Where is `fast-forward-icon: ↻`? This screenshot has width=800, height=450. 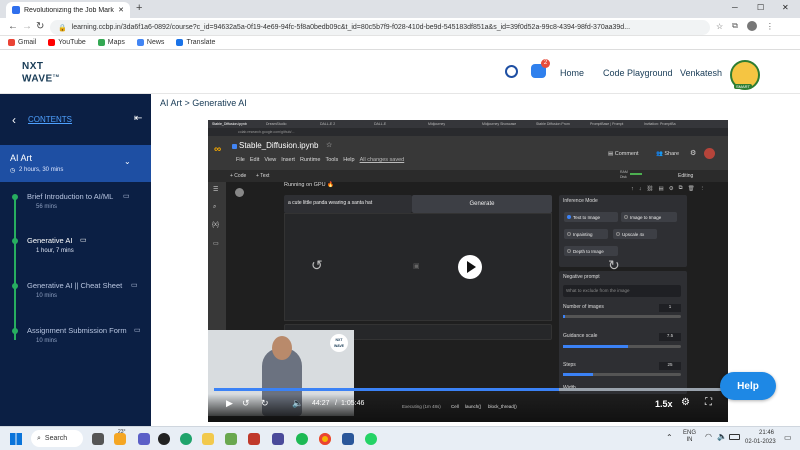 fast-forward-icon: ↻ is located at coordinates (265, 403).